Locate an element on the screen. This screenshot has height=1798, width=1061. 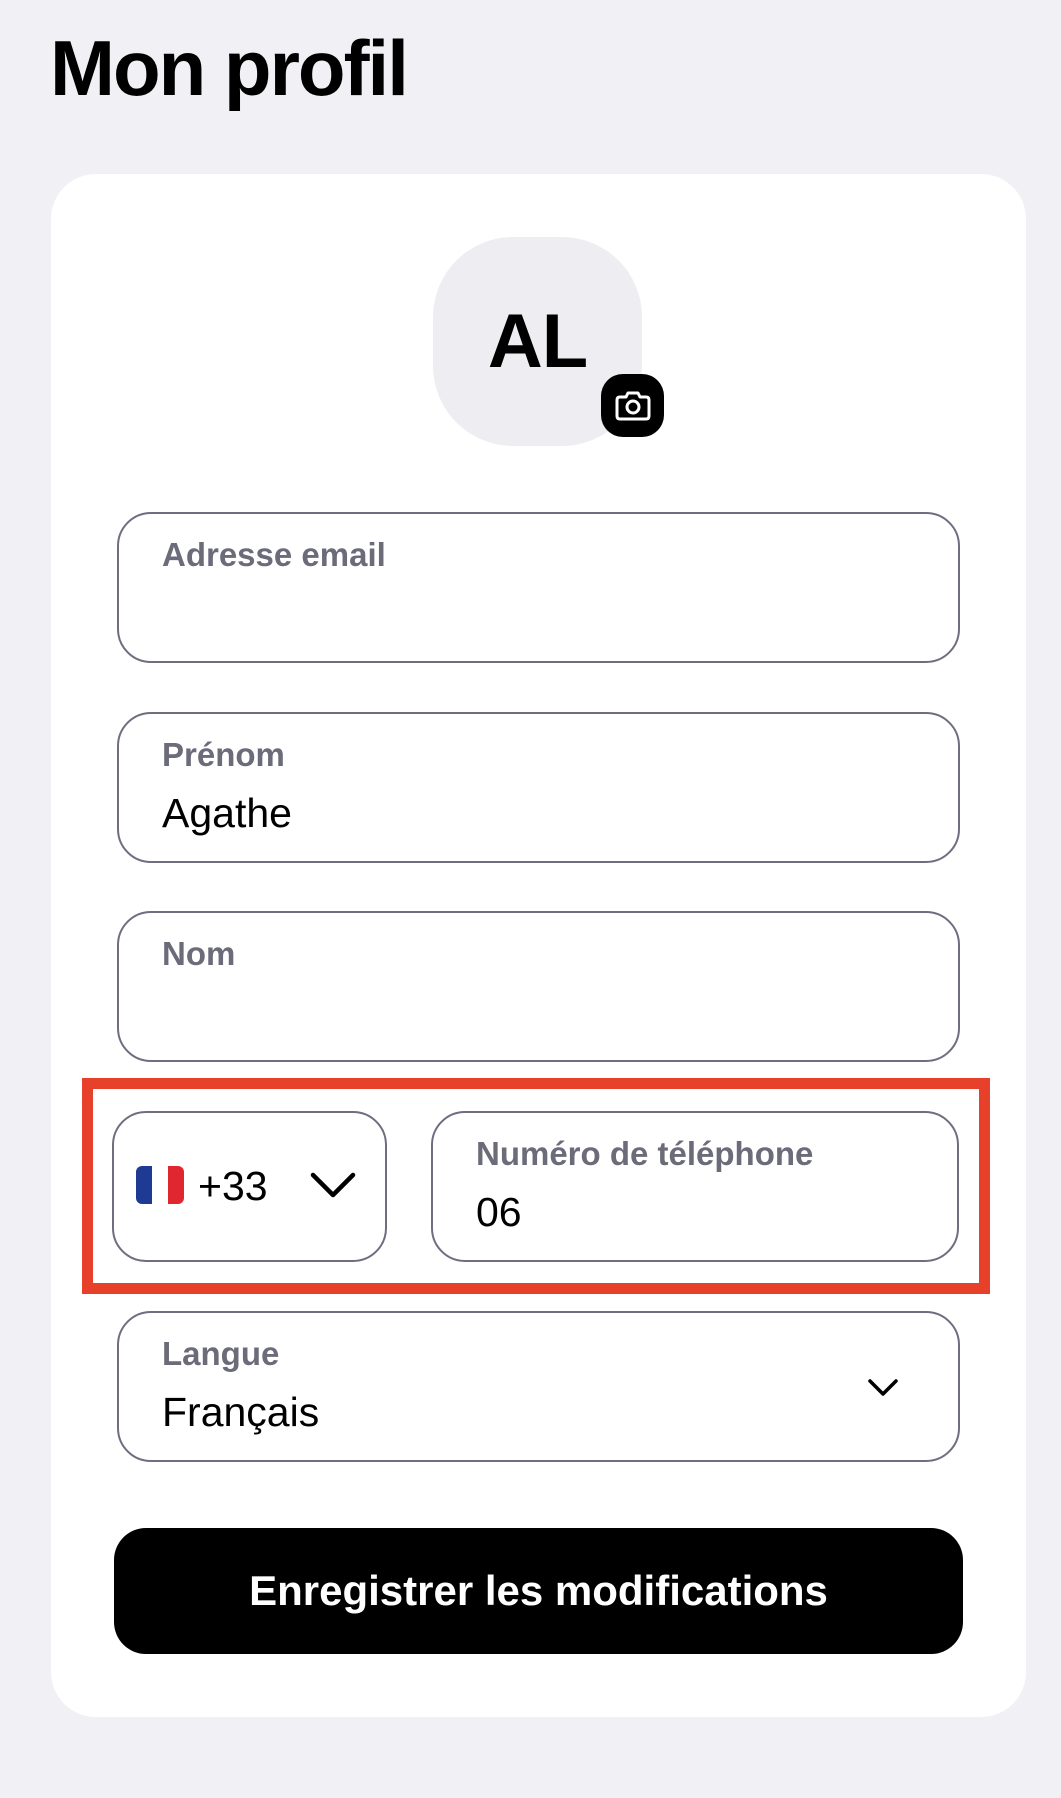
phone-number-label: Numéro de téléphone is located at coordinates (645, 1153).